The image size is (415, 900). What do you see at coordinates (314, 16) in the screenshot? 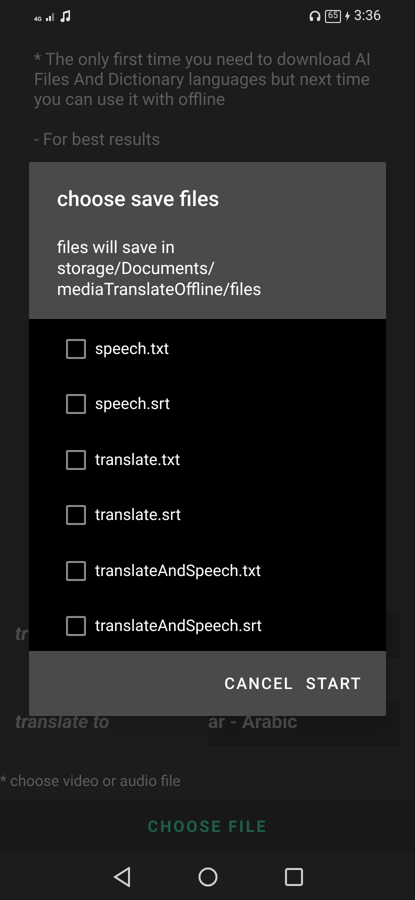
I see `headphones-icon` at bounding box center [314, 16].